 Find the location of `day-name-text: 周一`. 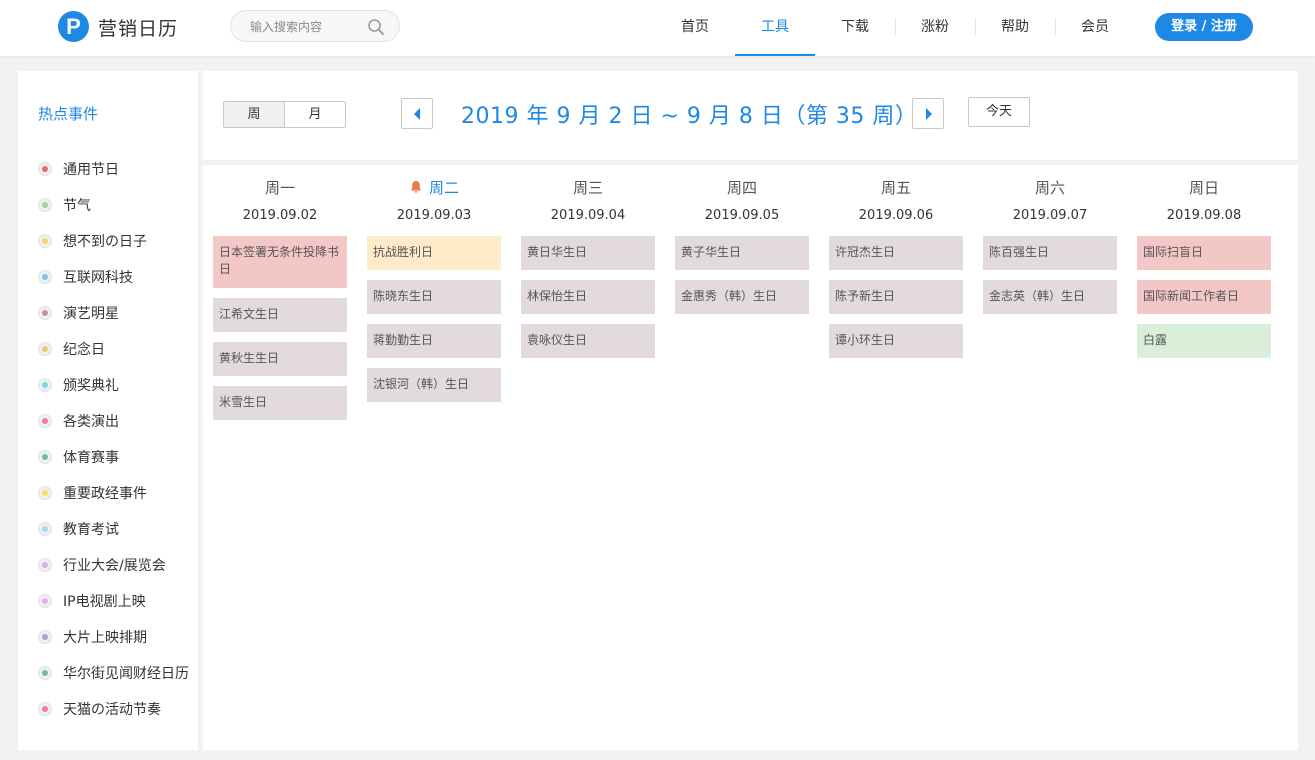

day-name-text: 周一 is located at coordinates (279, 188).